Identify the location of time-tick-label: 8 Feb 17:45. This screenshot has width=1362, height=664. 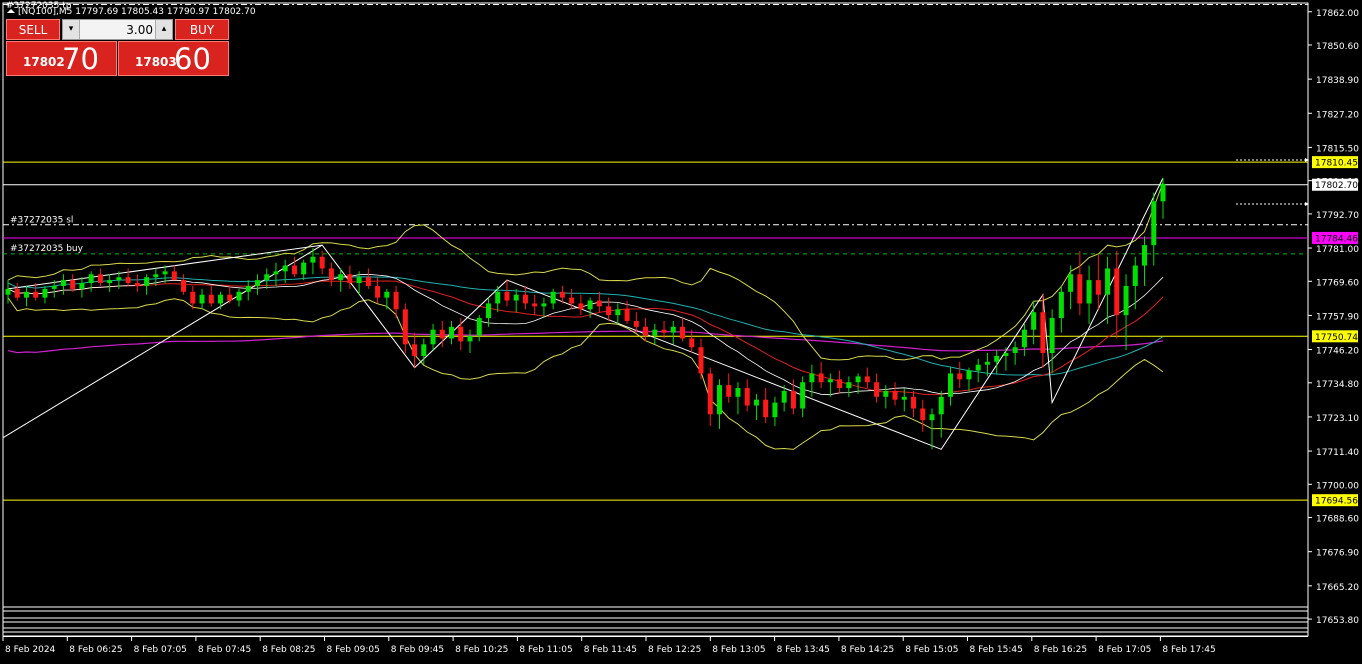
(1188, 650).